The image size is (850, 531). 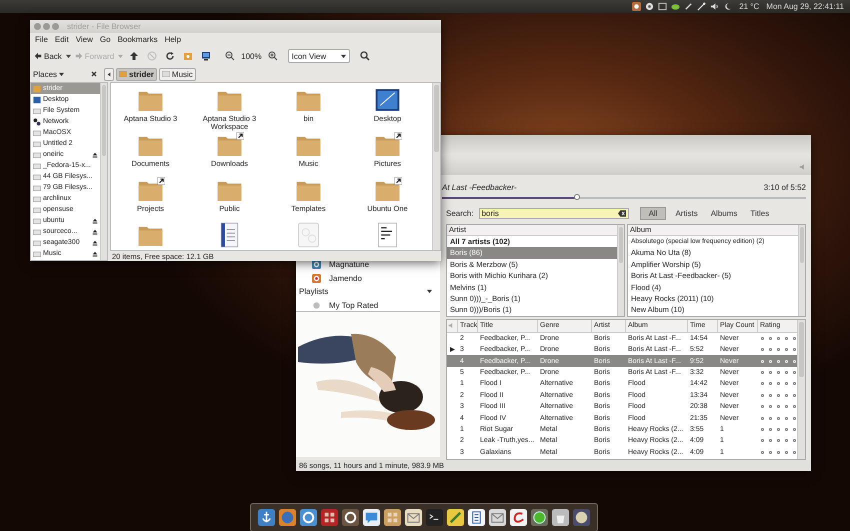 What do you see at coordinates (675, 6) in the screenshot?
I see `cloud-icon` at bounding box center [675, 6].